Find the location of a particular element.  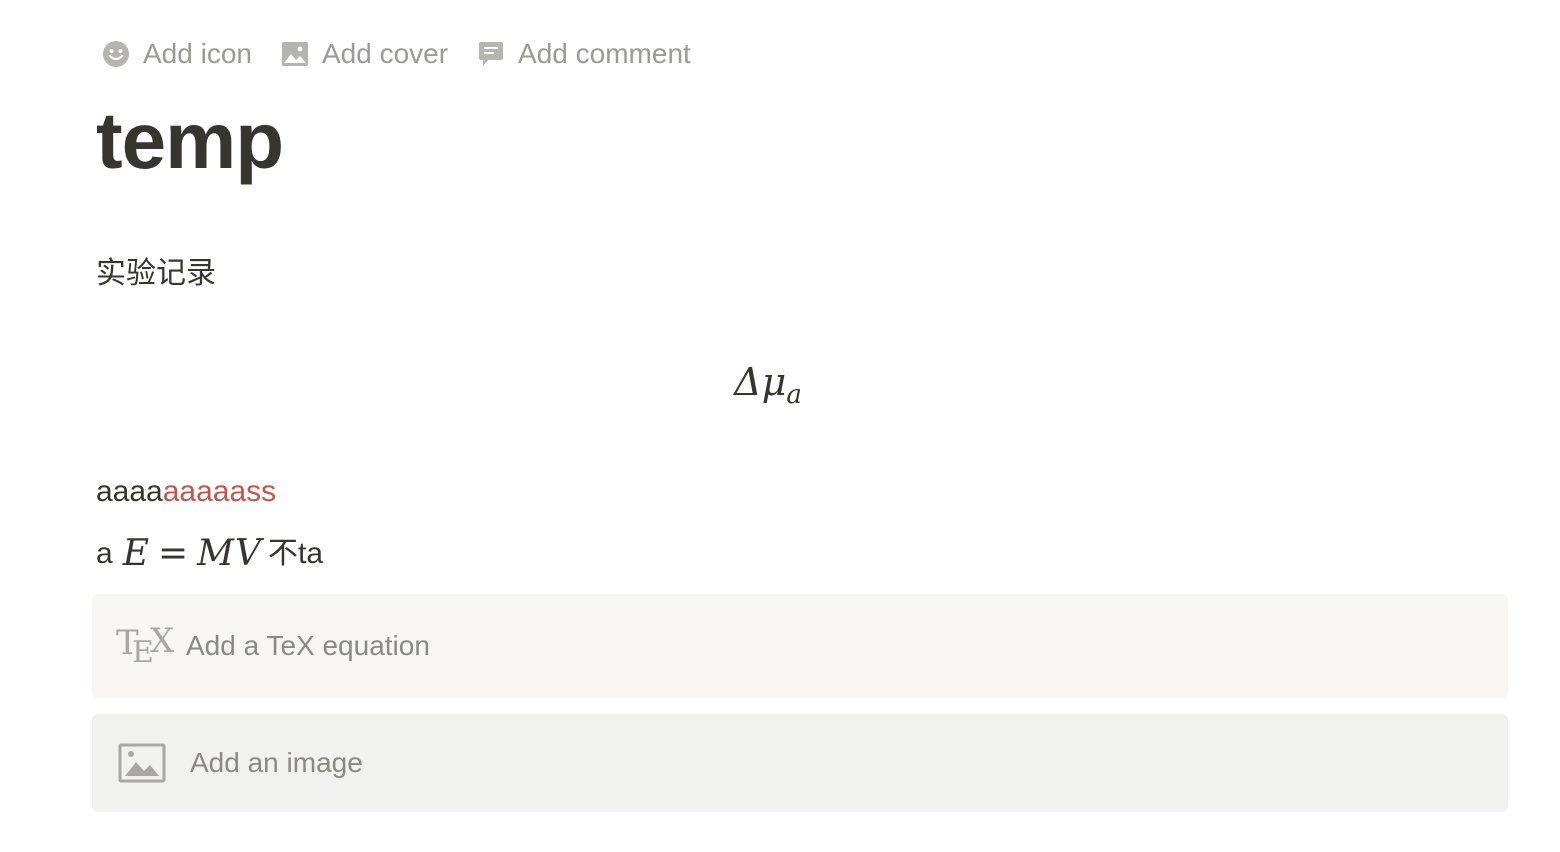

add-icon-button: Add icon is located at coordinates (183, 54).